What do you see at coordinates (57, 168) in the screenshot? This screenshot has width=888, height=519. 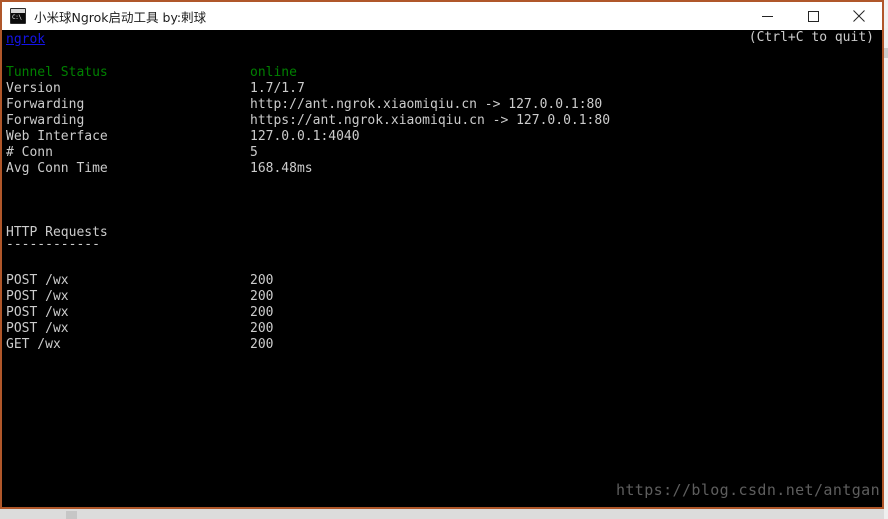 I see `status-label: Avg Conn Time` at bounding box center [57, 168].